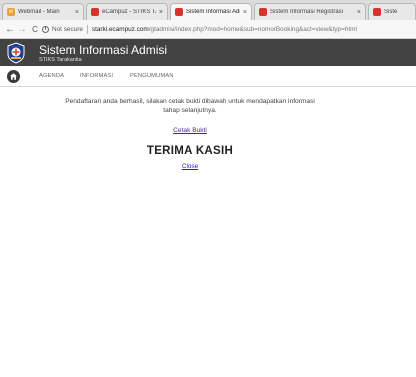  I want to click on home-button, so click(13, 76).